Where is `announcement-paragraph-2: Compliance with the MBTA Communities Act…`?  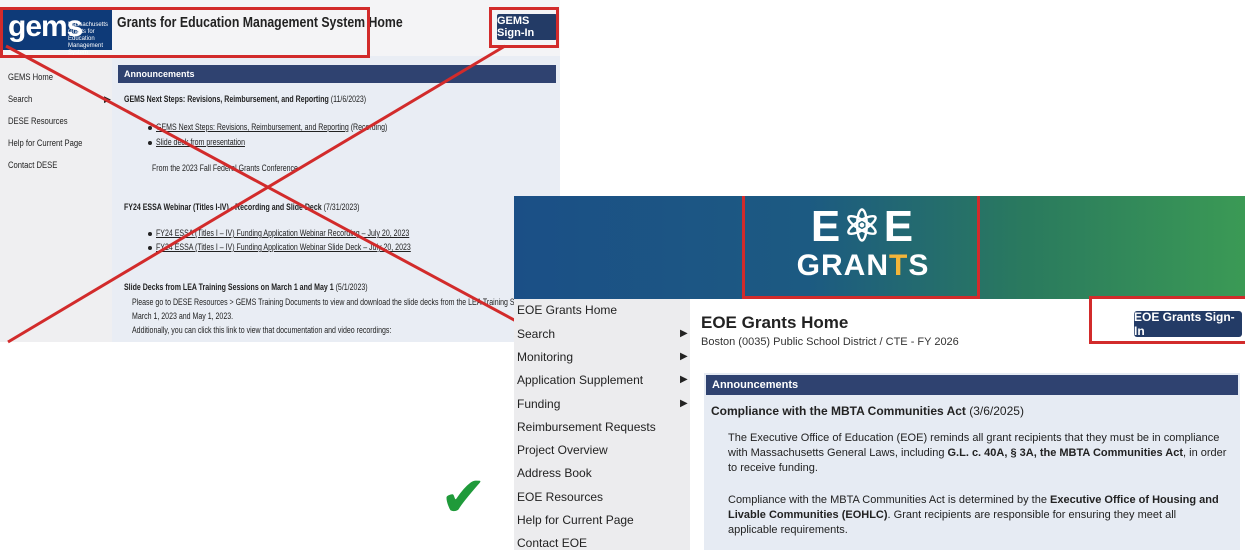 announcement-paragraph-2: Compliance with the MBTA Communities Act… is located at coordinates (973, 515).